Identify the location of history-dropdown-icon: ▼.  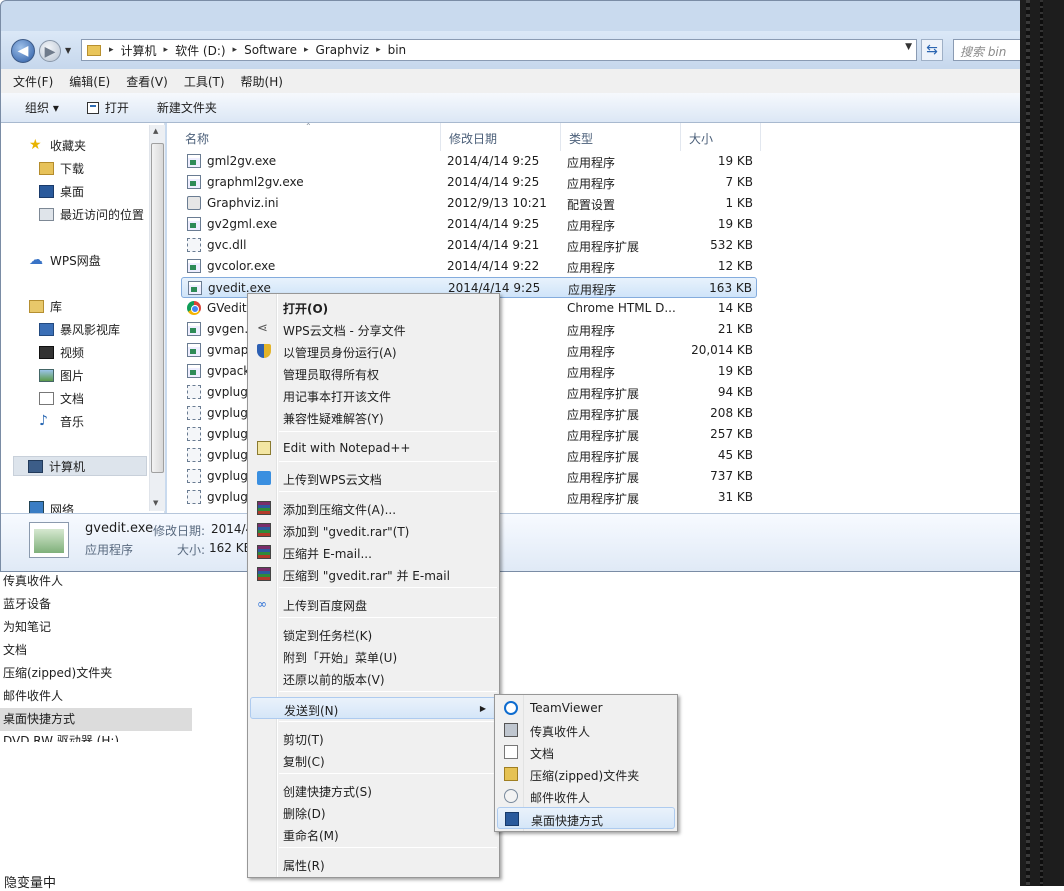
(68, 50).